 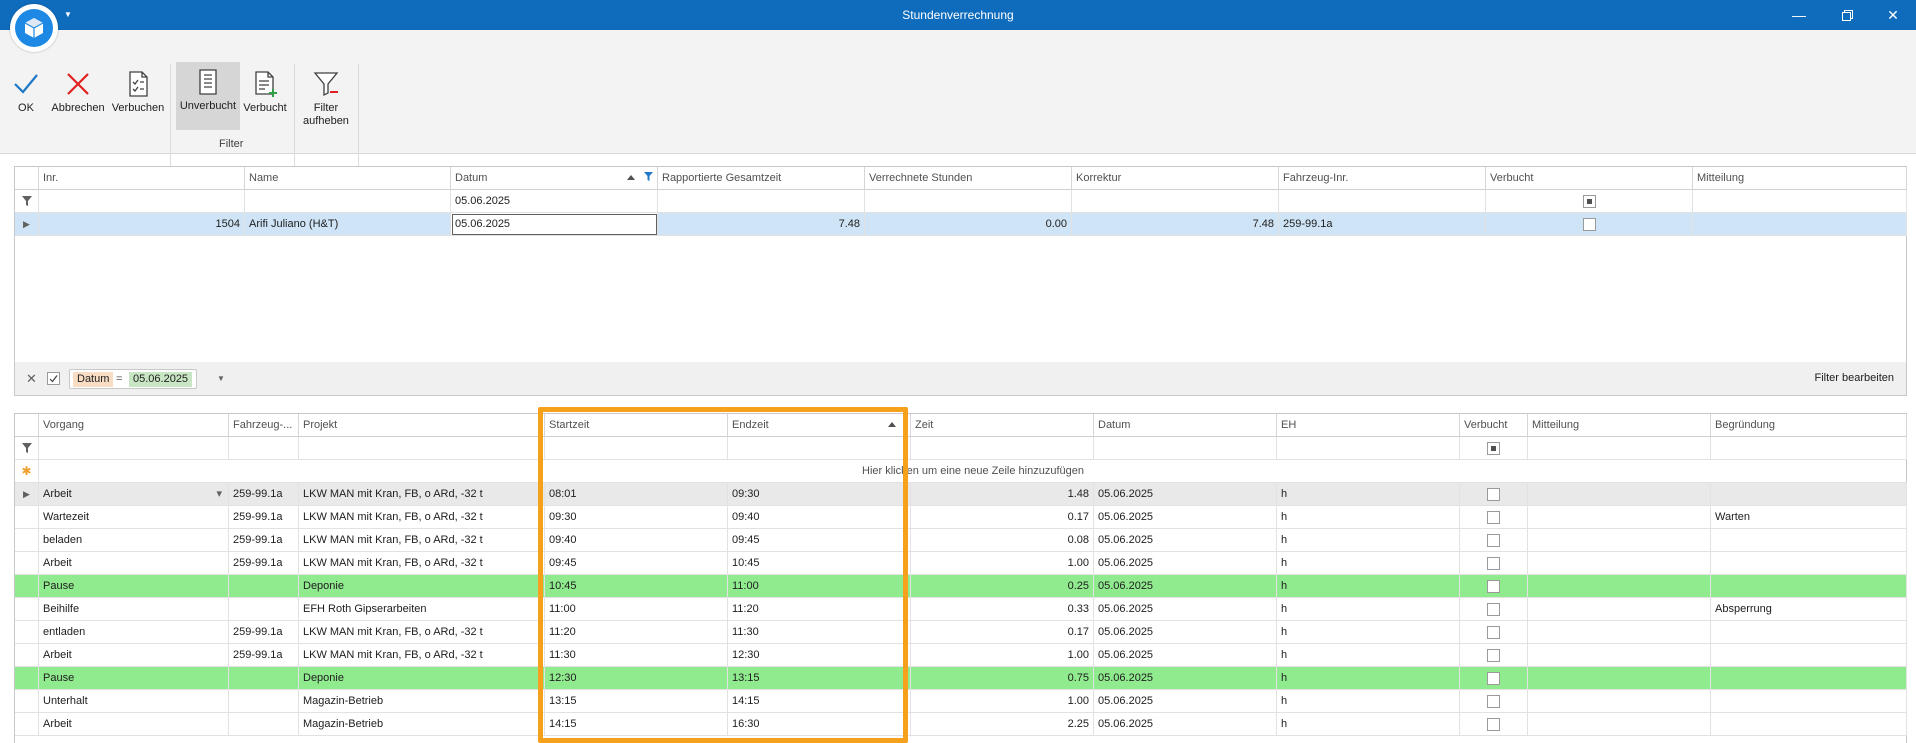 I want to click on filter-cell-mitteilung, so click(x=1619, y=448).